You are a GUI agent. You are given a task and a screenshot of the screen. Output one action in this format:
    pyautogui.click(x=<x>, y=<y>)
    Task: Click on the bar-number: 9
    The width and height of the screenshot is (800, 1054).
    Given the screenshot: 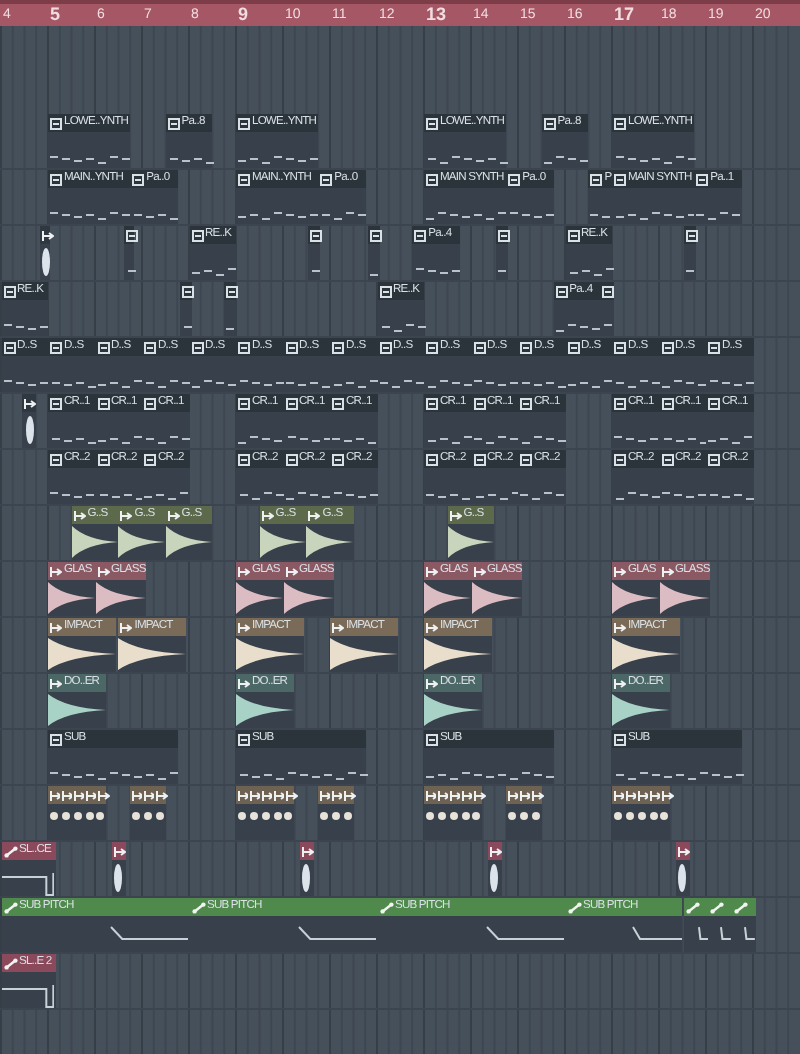 What is the action you would take?
    pyautogui.click(x=243, y=15)
    